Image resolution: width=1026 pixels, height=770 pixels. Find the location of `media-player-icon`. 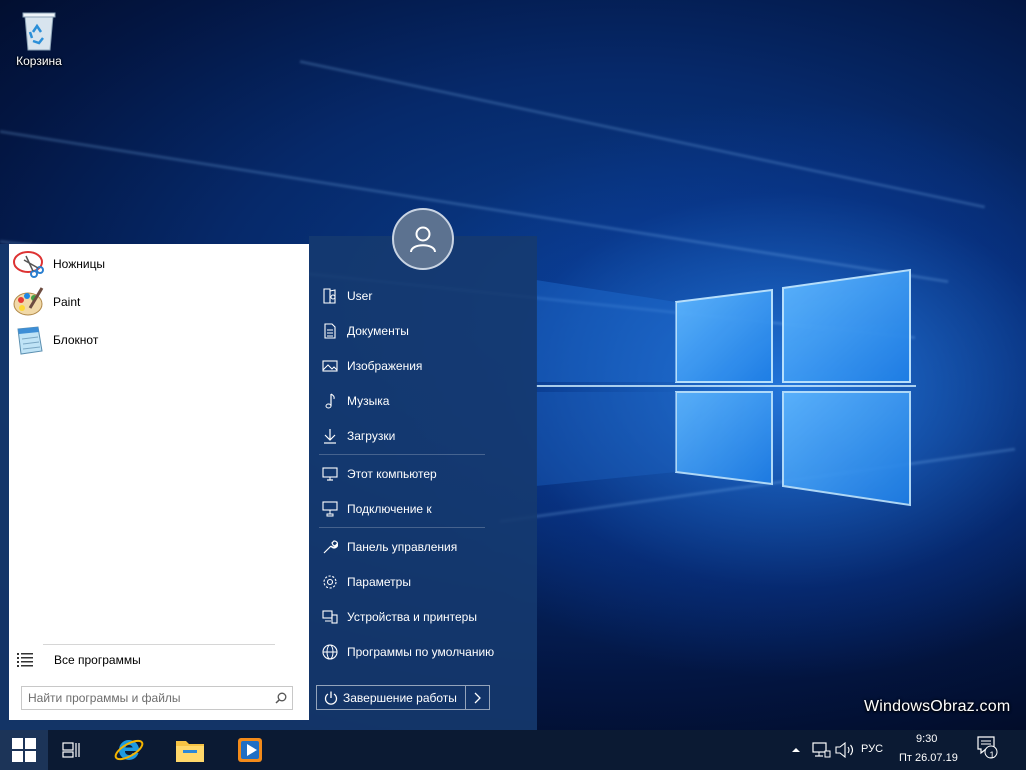

media-player-icon is located at coordinates (250, 750).